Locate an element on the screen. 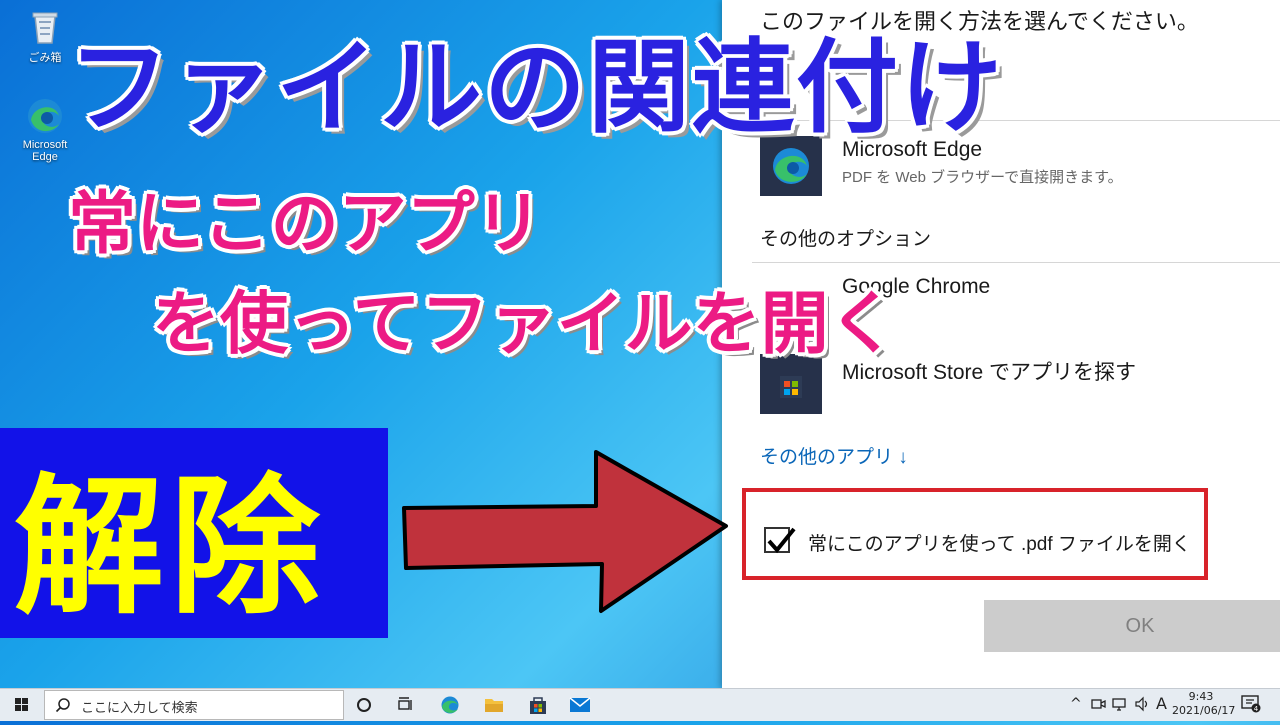  overlay-subtitle-line1: 常にこのアプリ is located at coordinates (305, 224).